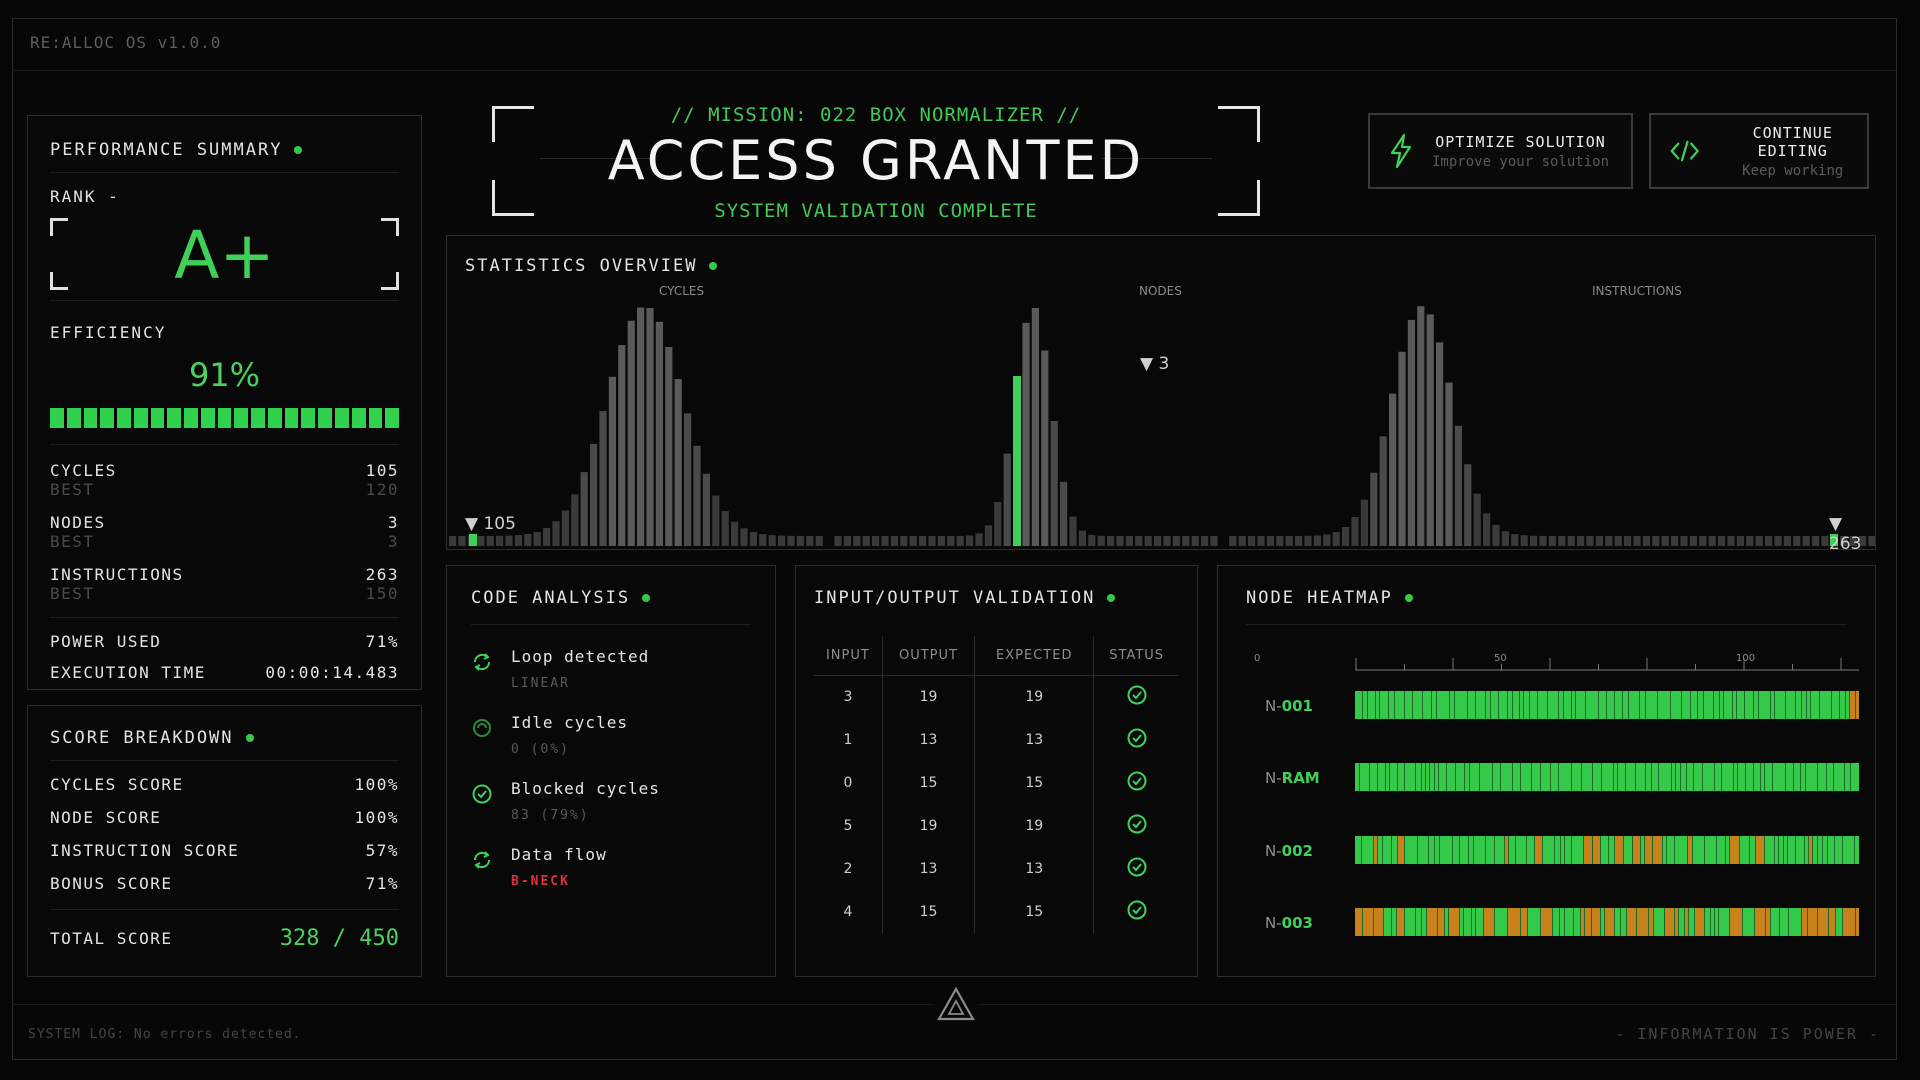 Image resolution: width=1920 pixels, height=1080 pixels. Describe the element at coordinates (996, 697) in the screenshot. I see `io-row: 3 19 19` at that location.